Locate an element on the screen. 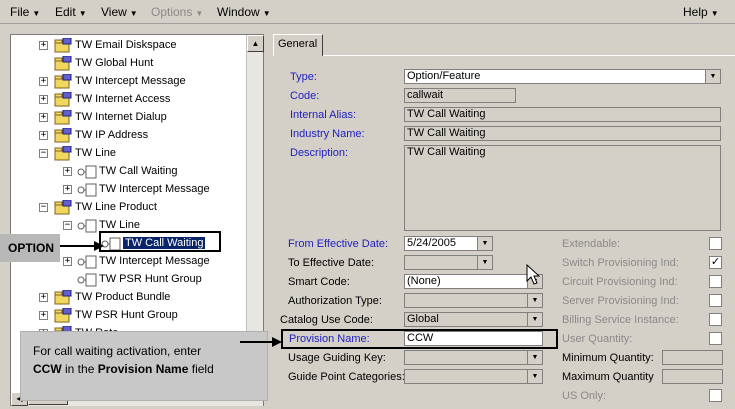  tree-item-label: TW Internet Dialup is located at coordinates (121, 117).